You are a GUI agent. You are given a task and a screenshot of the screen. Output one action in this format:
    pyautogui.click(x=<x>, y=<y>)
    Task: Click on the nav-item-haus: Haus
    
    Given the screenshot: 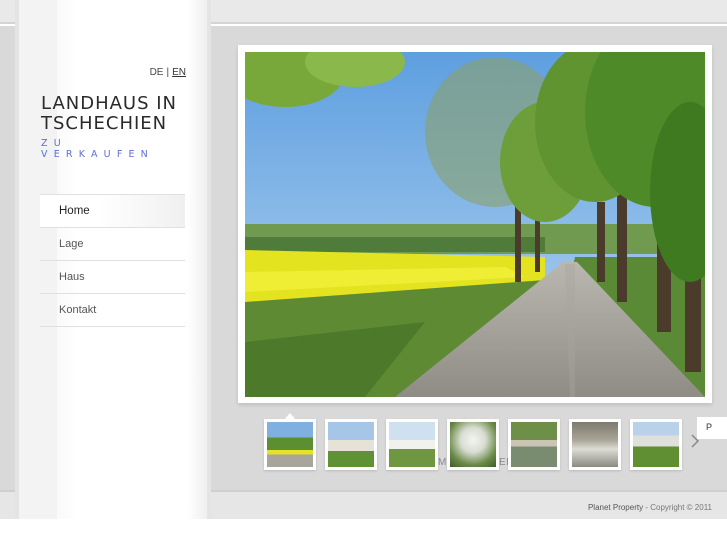 What is the action you would take?
    pyautogui.click(x=112, y=277)
    